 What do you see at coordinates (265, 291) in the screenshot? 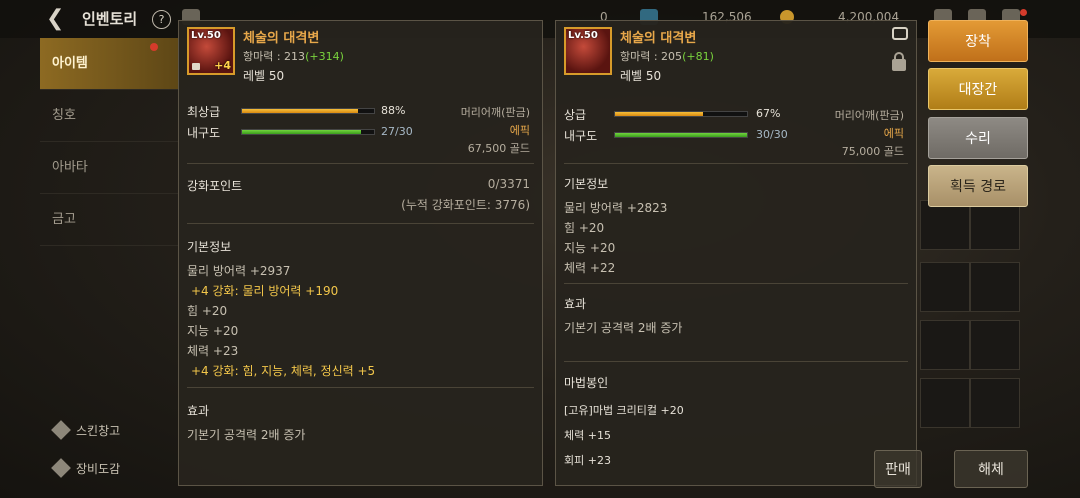
I see `stat-line-enhance: +4 강화: 물리 방어력 +190` at bounding box center [265, 291].